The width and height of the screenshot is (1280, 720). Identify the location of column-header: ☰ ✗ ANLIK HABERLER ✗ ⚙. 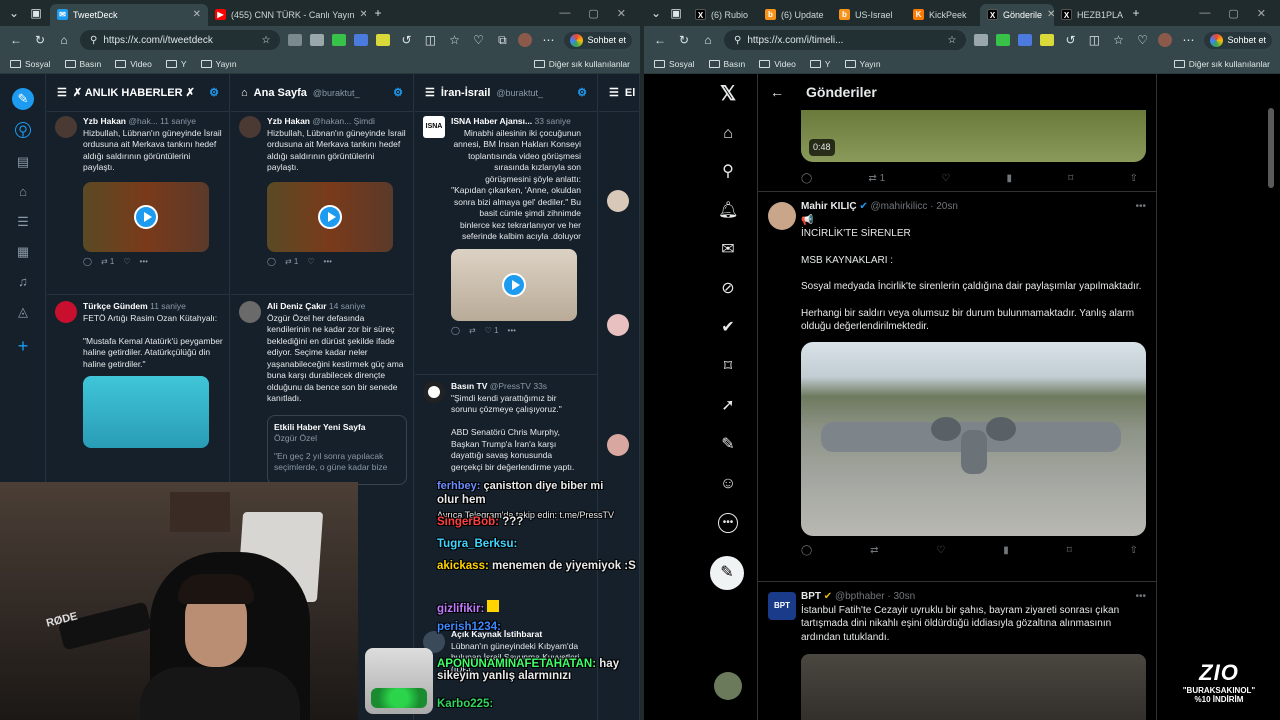
(138, 93).